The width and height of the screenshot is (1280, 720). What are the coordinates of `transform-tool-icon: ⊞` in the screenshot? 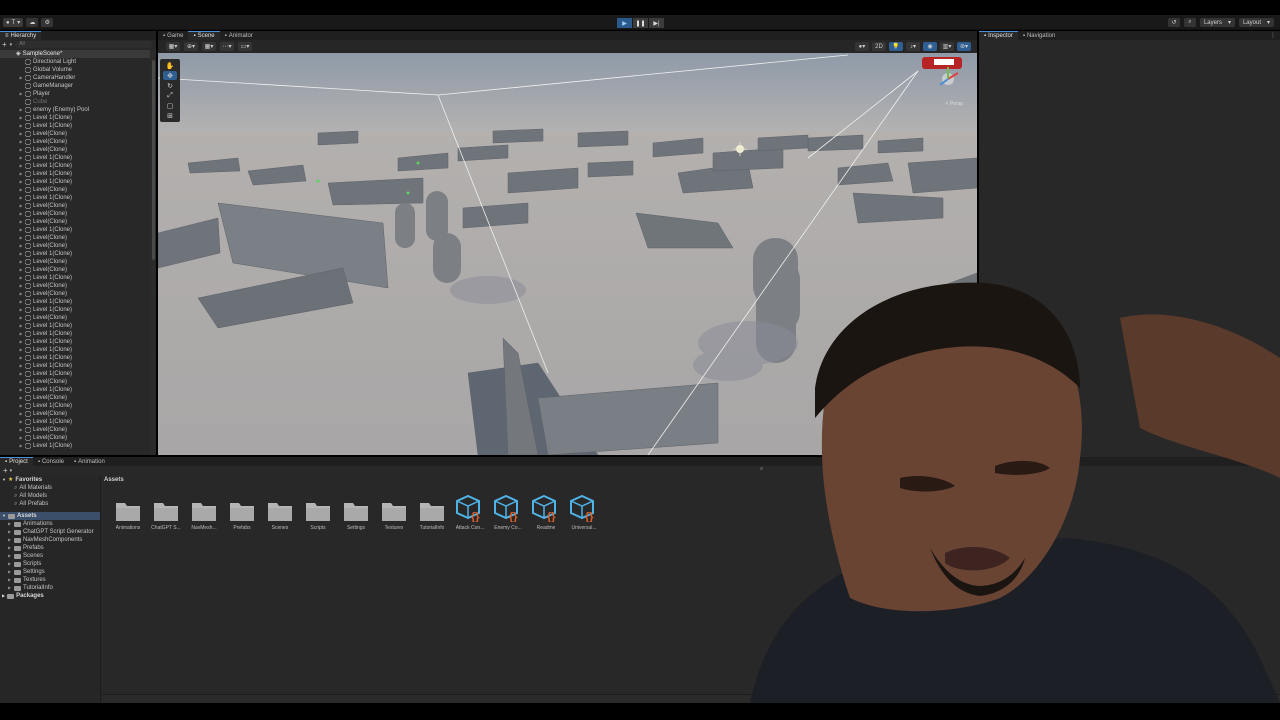 It's located at (170, 115).